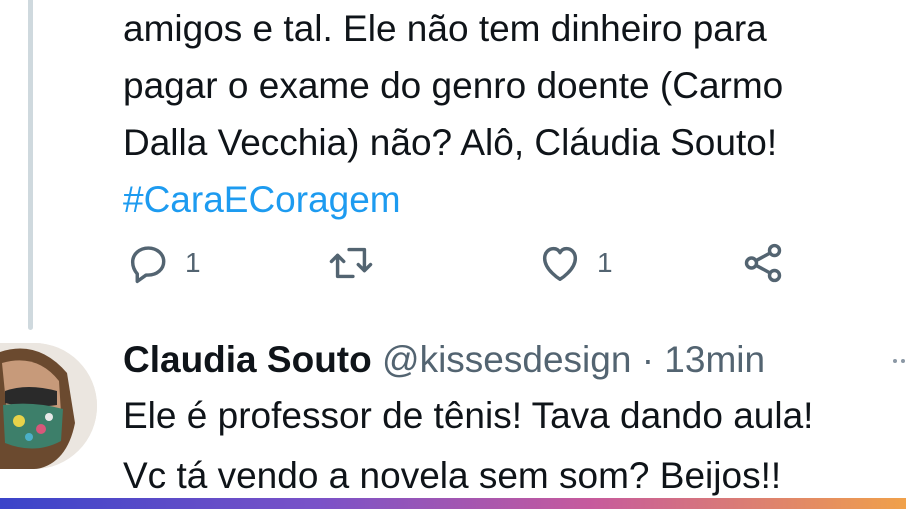  I want to click on retweet-button, so click(351, 263).